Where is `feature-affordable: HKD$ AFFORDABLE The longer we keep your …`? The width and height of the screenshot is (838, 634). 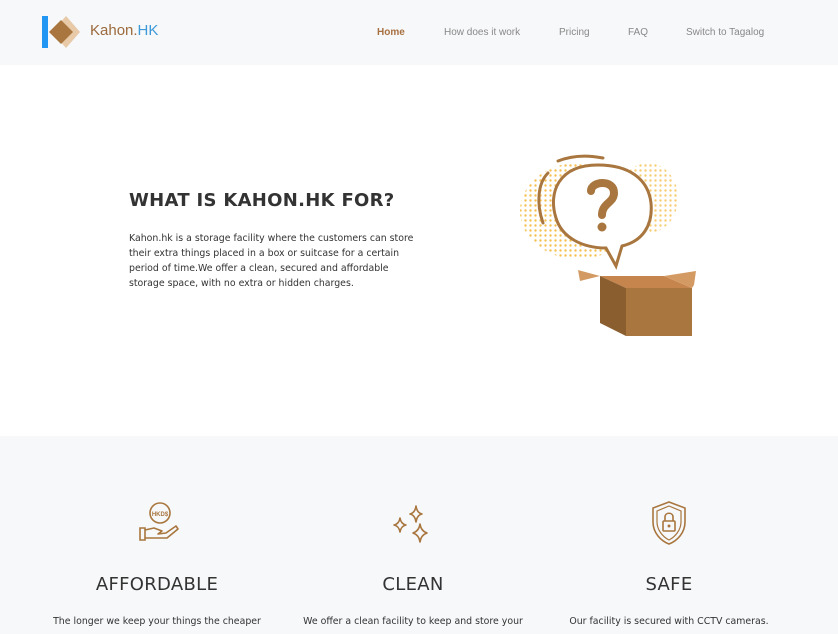 feature-affordable: HKD$ AFFORDABLE The longer we keep your … is located at coordinates (157, 535).